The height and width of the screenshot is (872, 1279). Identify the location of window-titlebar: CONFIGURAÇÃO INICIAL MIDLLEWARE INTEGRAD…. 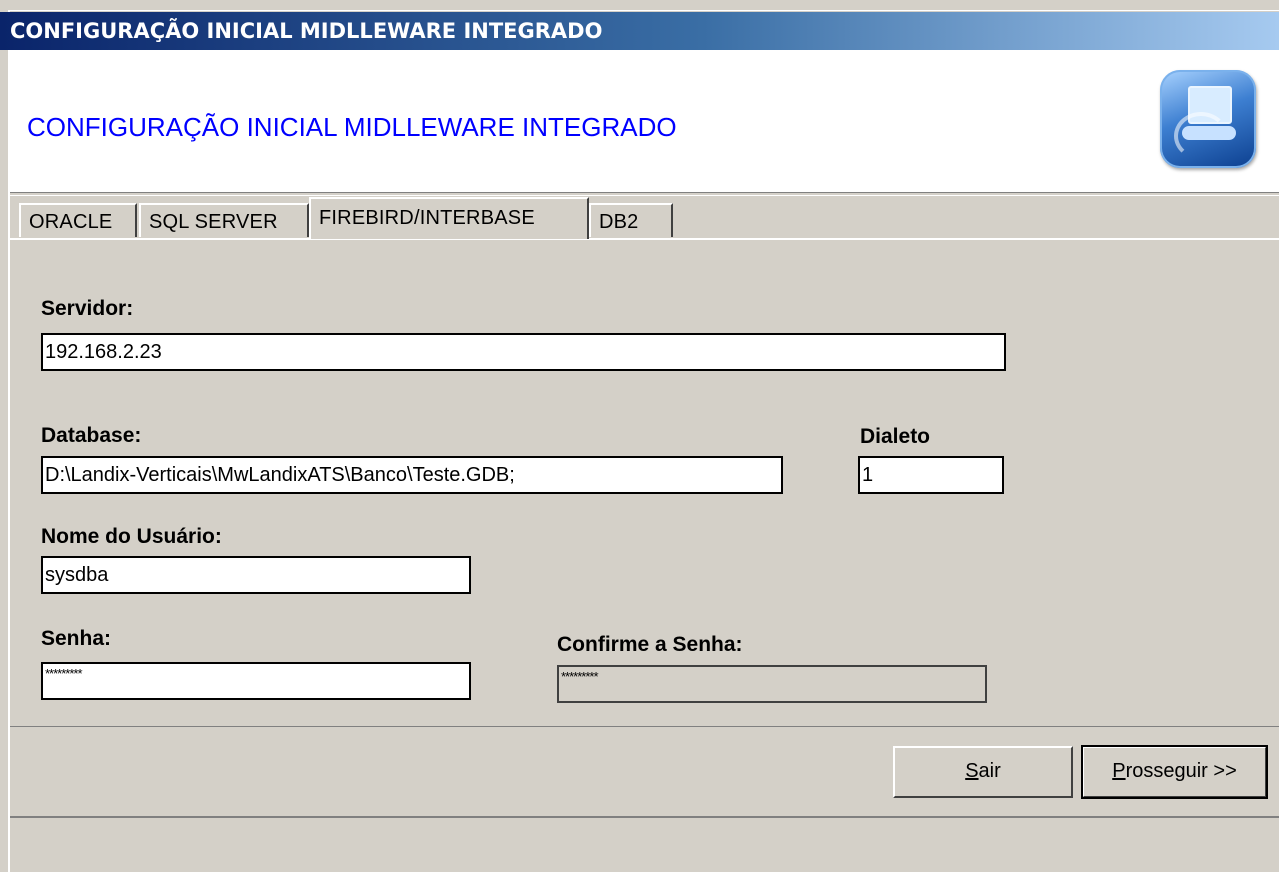
(639, 31).